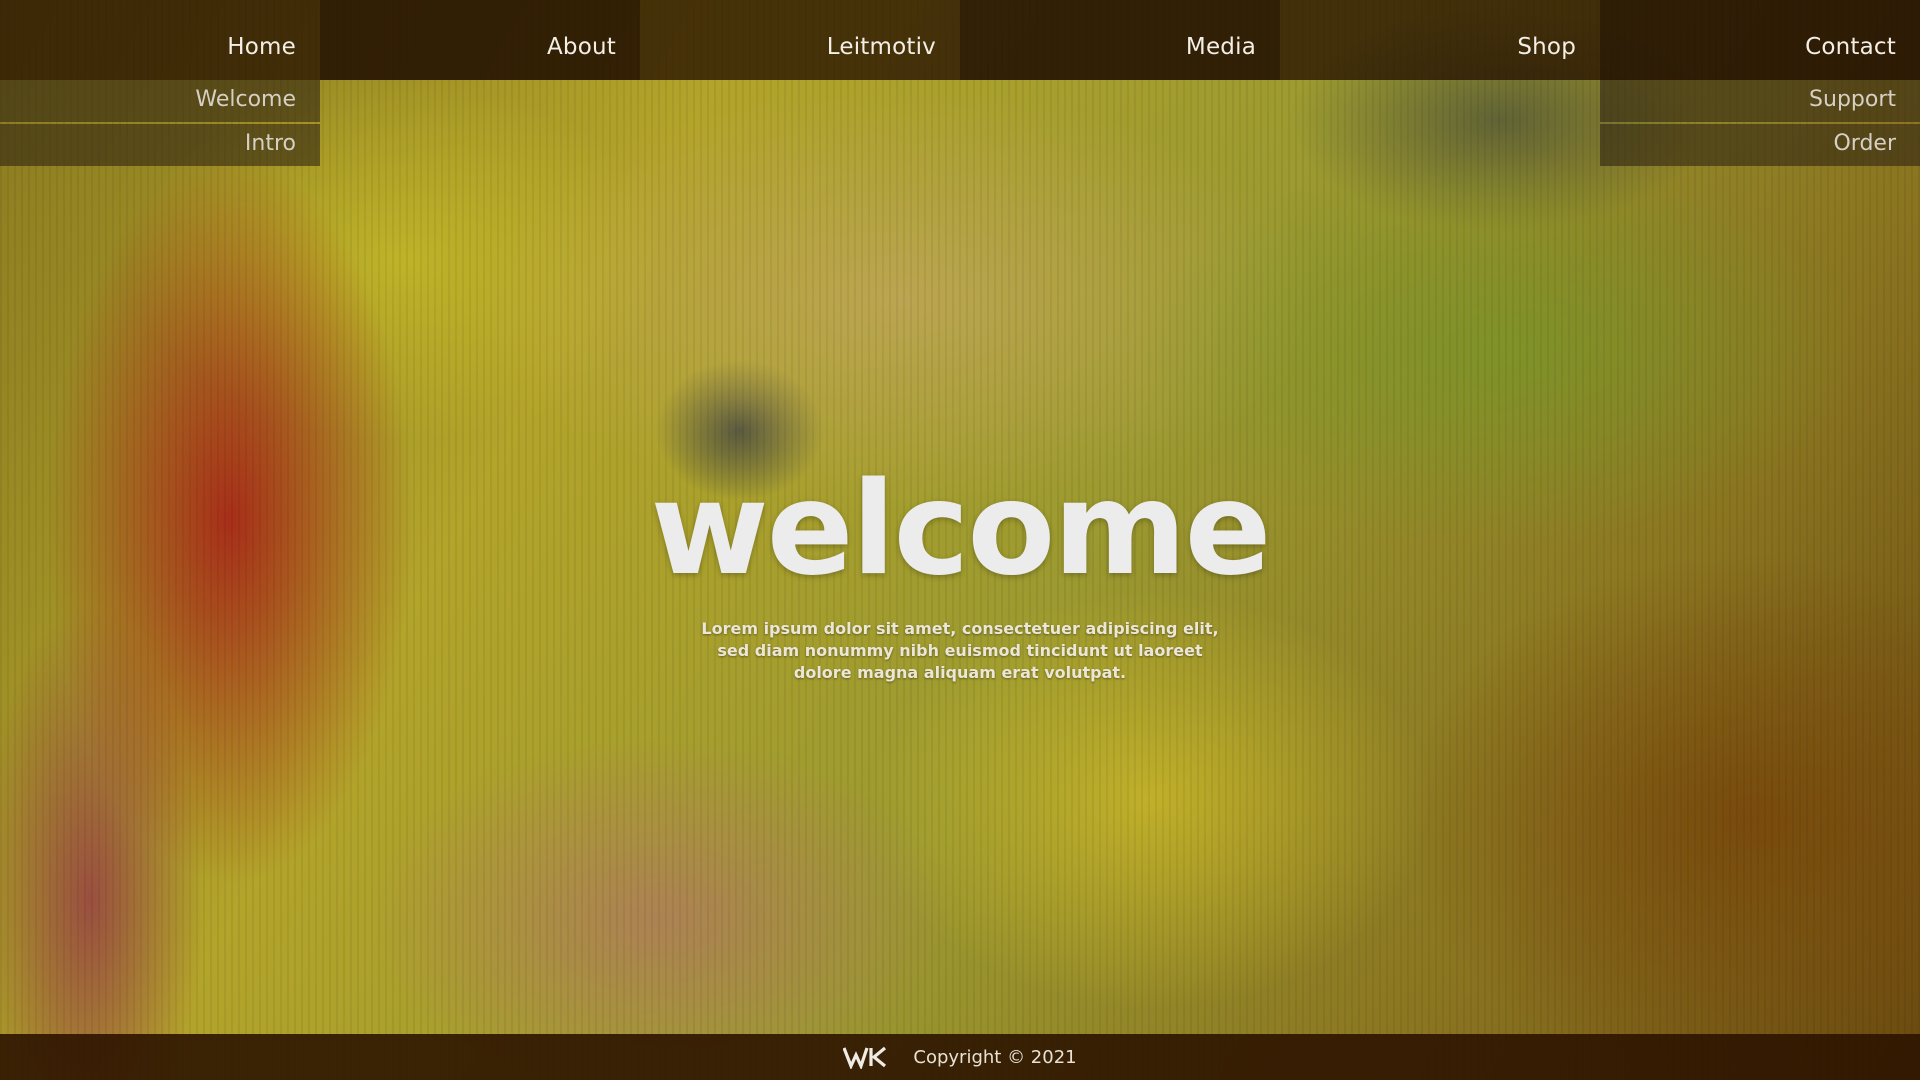 This screenshot has height=1080, width=1920. What do you see at coordinates (881, 47) in the screenshot?
I see `nav-link-leitmotiv: Leitmotiv` at bounding box center [881, 47].